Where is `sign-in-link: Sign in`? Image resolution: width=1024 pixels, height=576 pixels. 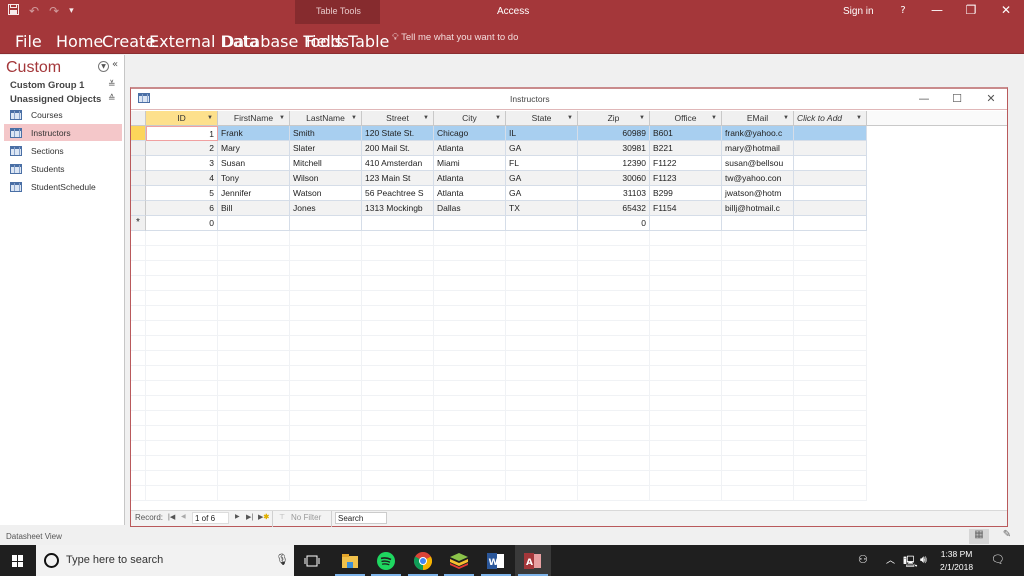
sign-in-link: Sign in is located at coordinates (858, 11).